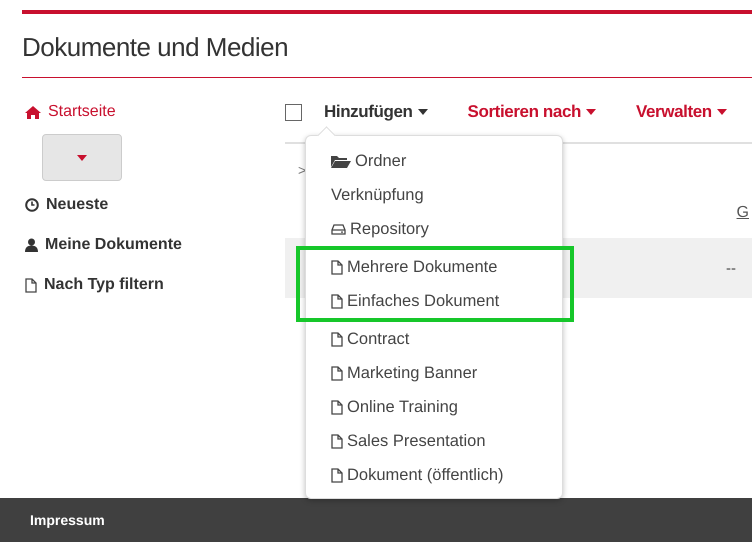 Image resolution: width=752 pixels, height=542 pixels. Describe the element at coordinates (31, 245) in the screenshot. I see `user-icon` at that location.